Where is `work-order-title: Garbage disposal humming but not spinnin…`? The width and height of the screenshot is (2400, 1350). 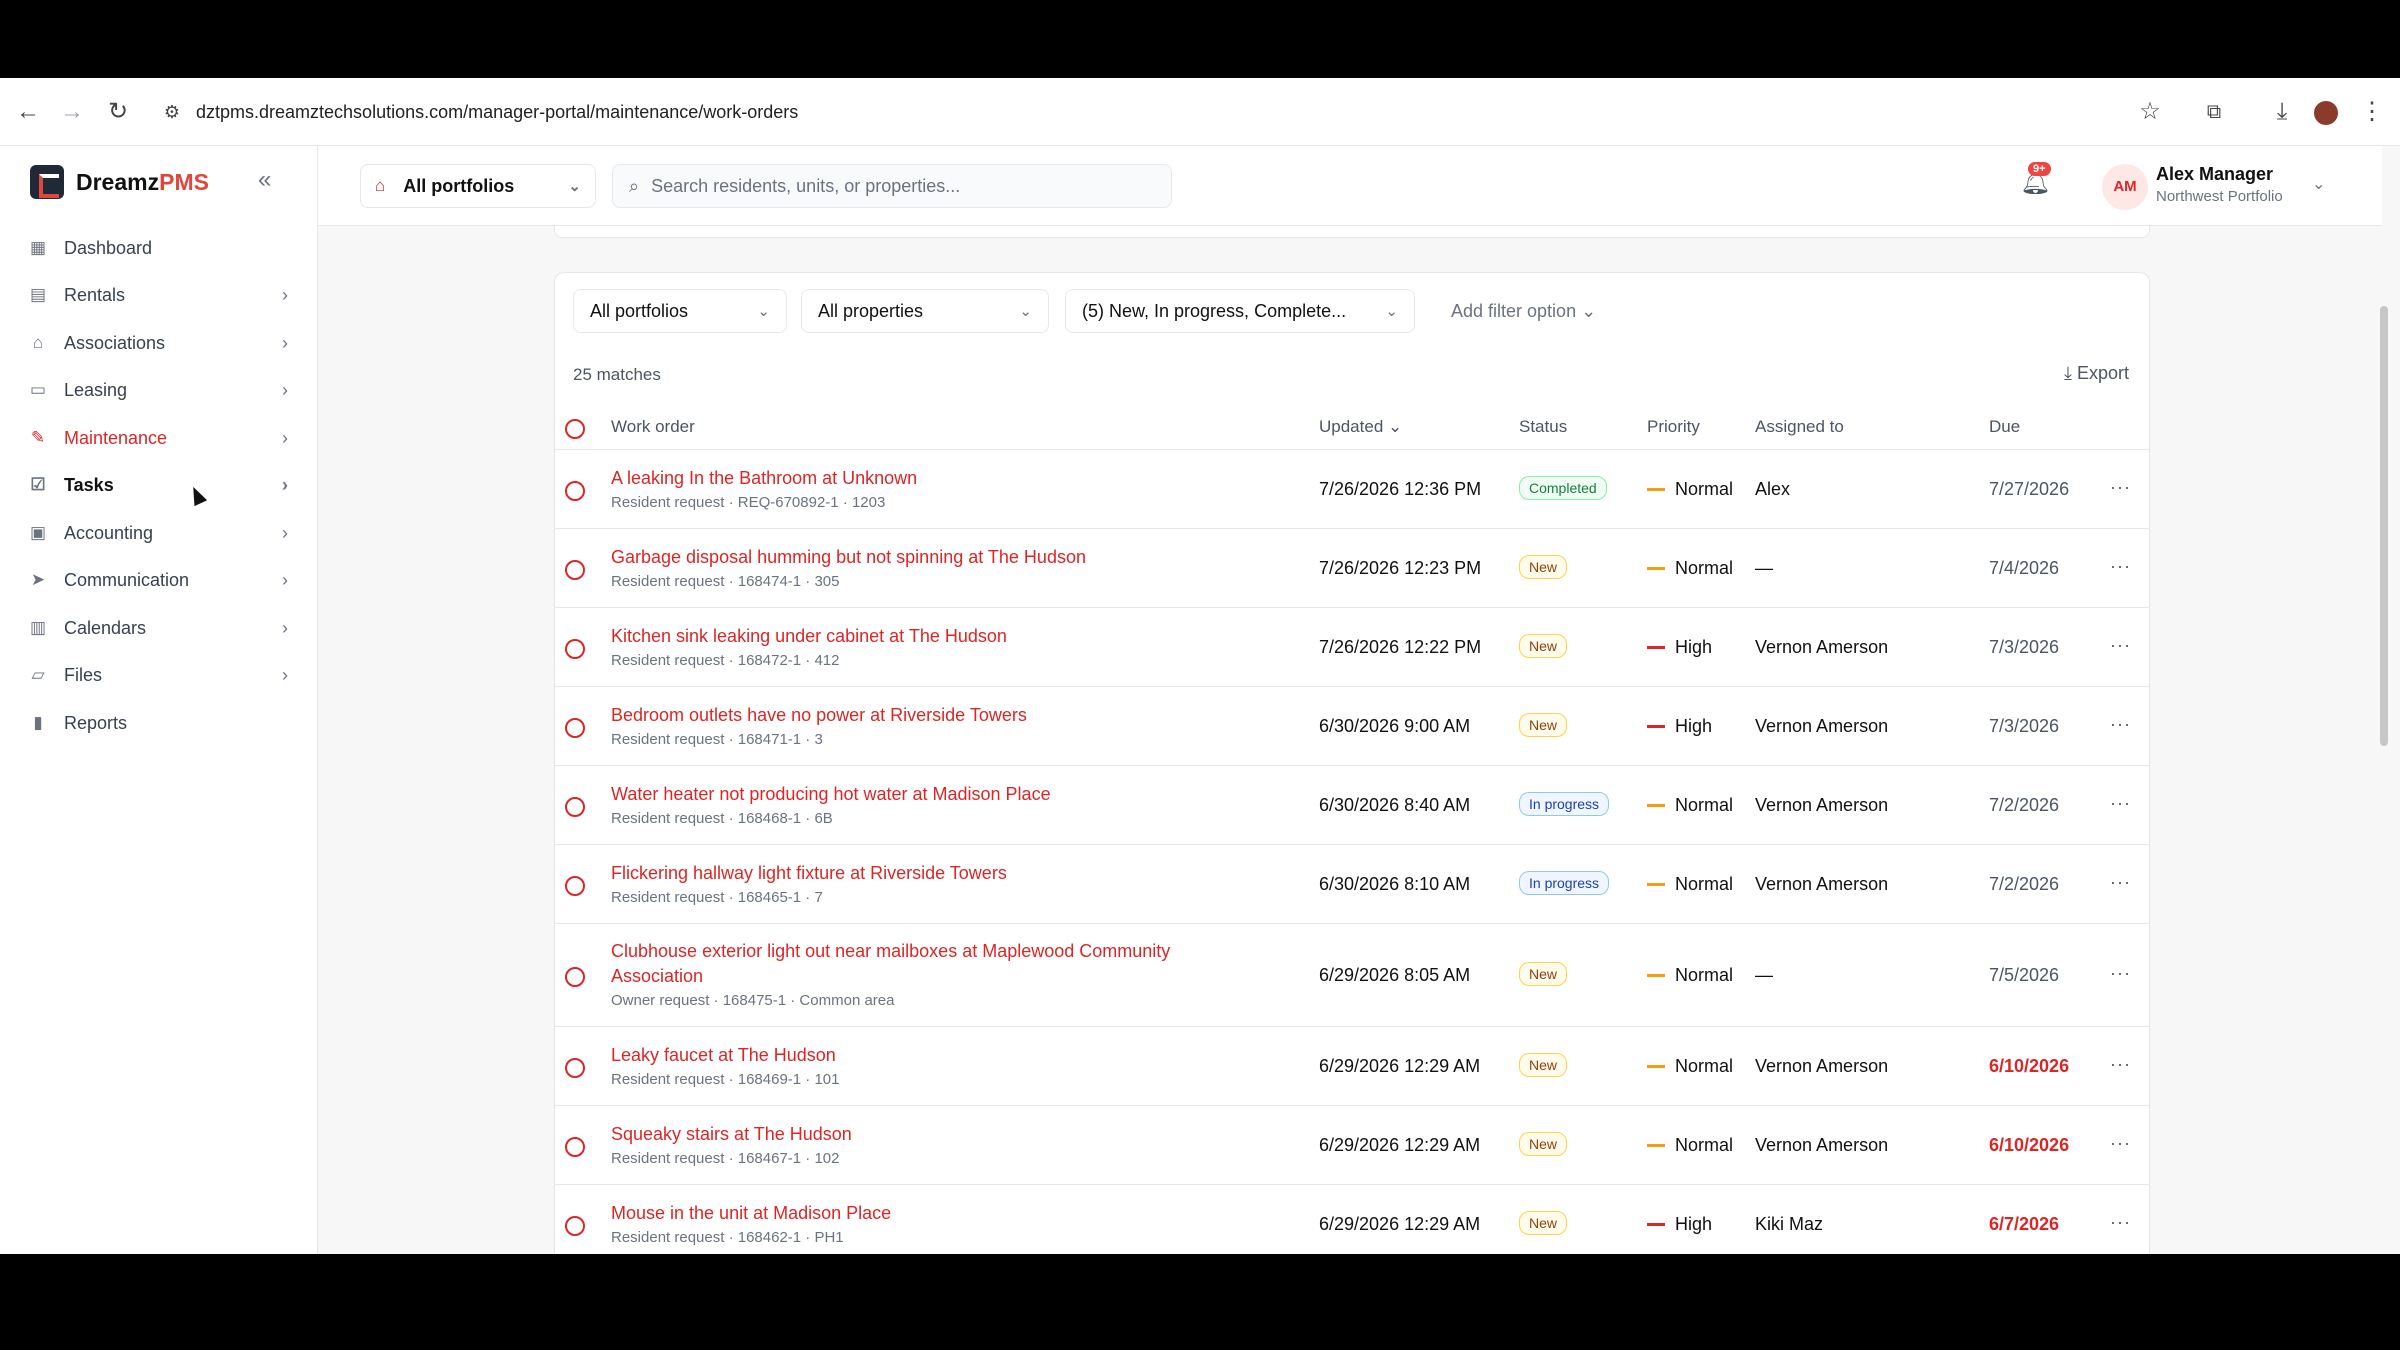 work-order-title: Garbage disposal humming but not spinnin… is located at coordinates (848, 557).